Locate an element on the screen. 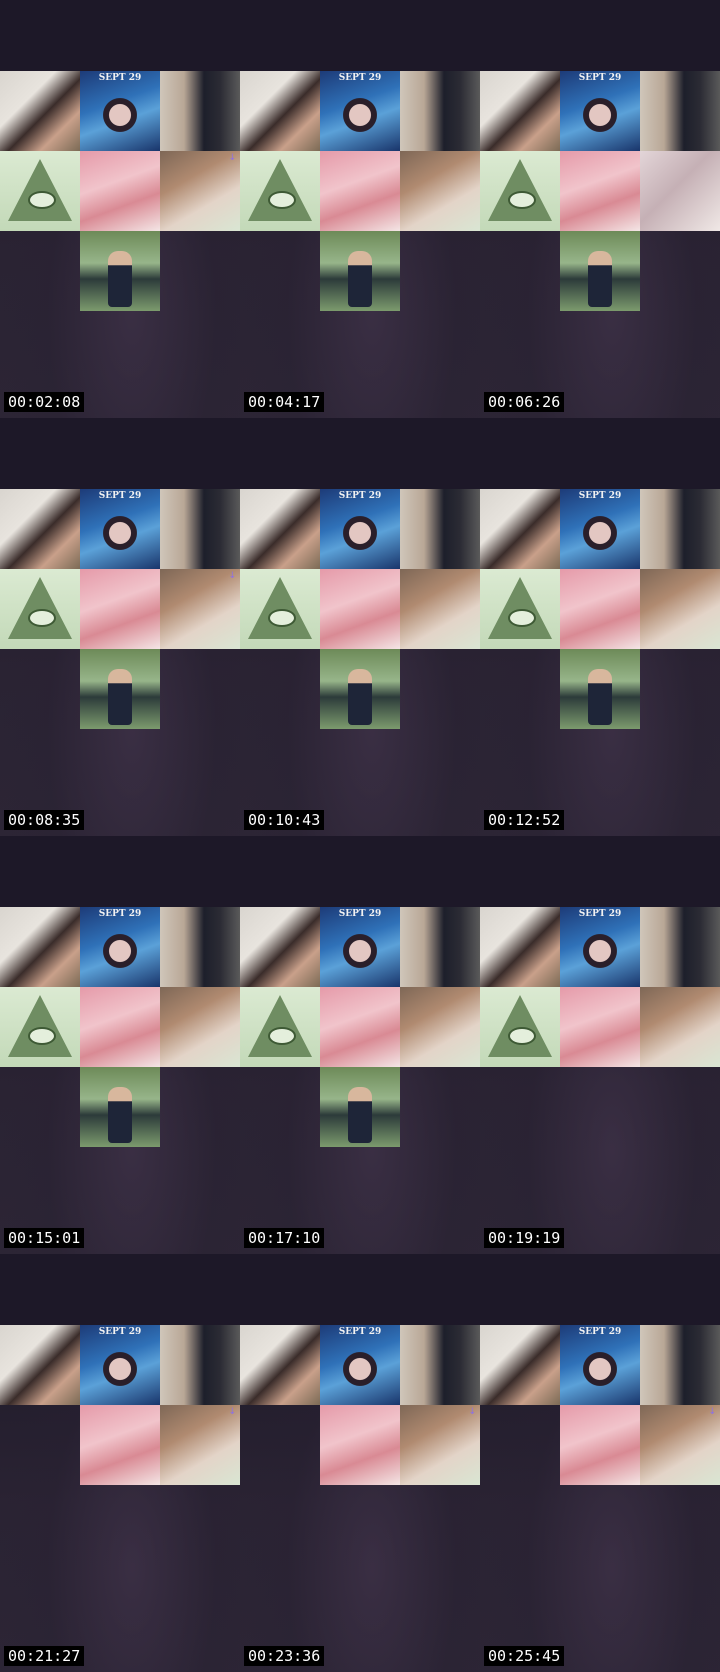  thumbnail-frame: SEPT 29 00:17:10 is located at coordinates (360, 1045).